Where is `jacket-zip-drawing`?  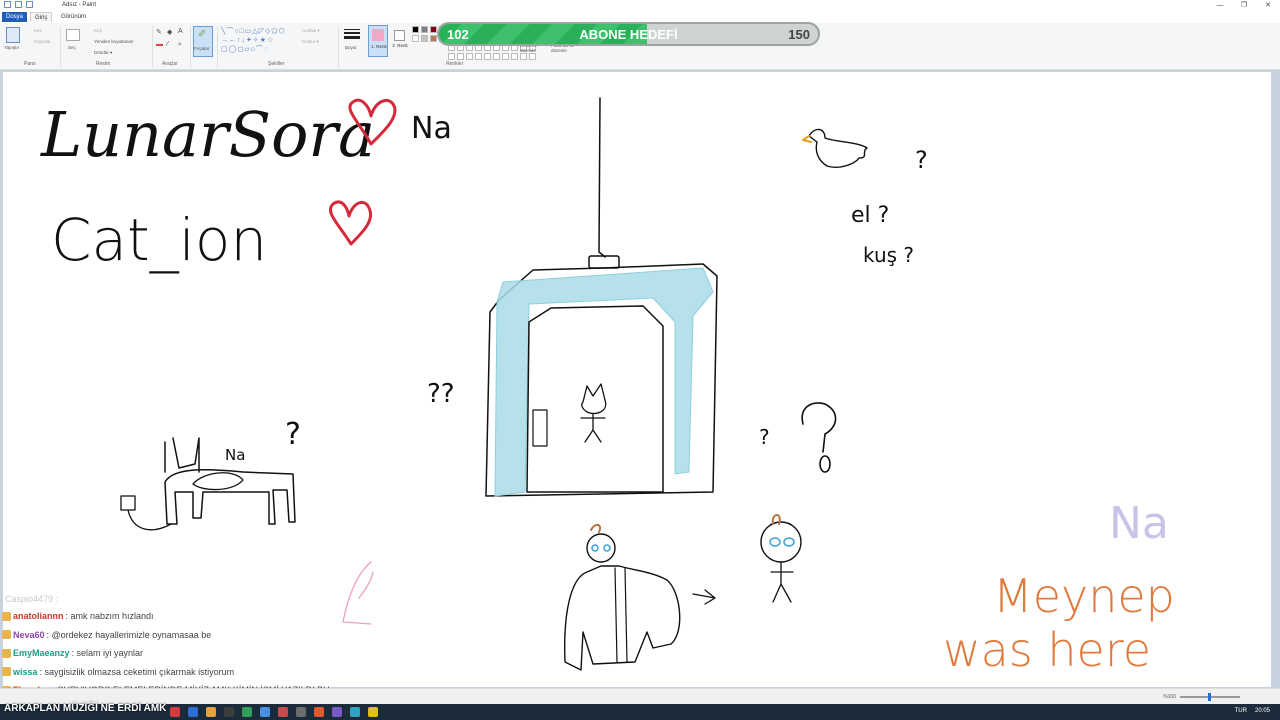
jacket-zip-drawing is located at coordinates (621, 615).